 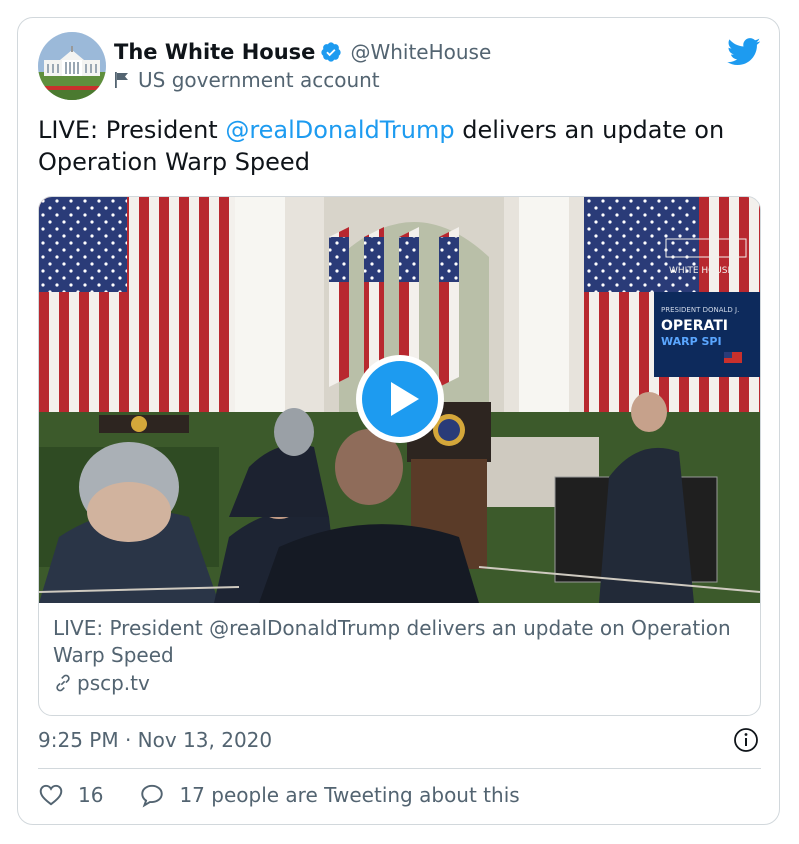 I want to click on reply-conversation-link: 17 people are Tweeting about this, so click(x=329, y=795).